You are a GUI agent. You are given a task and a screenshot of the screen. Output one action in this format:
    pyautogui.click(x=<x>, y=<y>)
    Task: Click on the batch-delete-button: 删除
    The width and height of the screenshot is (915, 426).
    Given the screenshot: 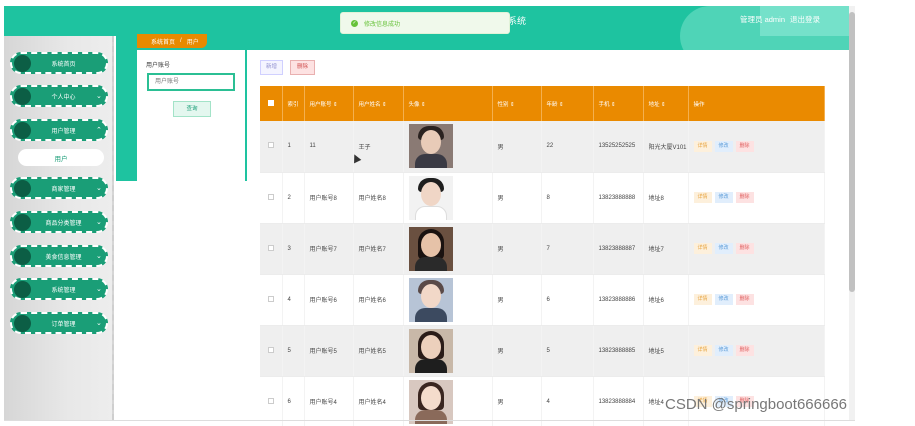 What is the action you would take?
    pyautogui.click(x=302, y=67)
    